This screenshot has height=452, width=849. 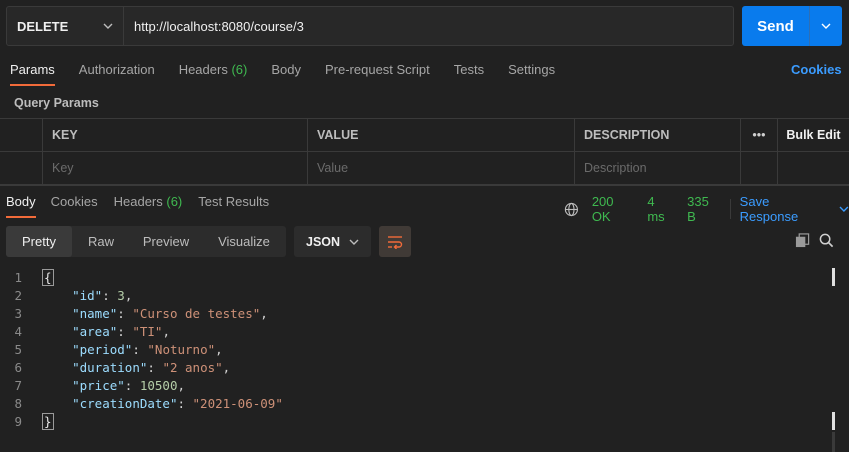 I want to click on json-value: 3, so click(x=121, y=295).